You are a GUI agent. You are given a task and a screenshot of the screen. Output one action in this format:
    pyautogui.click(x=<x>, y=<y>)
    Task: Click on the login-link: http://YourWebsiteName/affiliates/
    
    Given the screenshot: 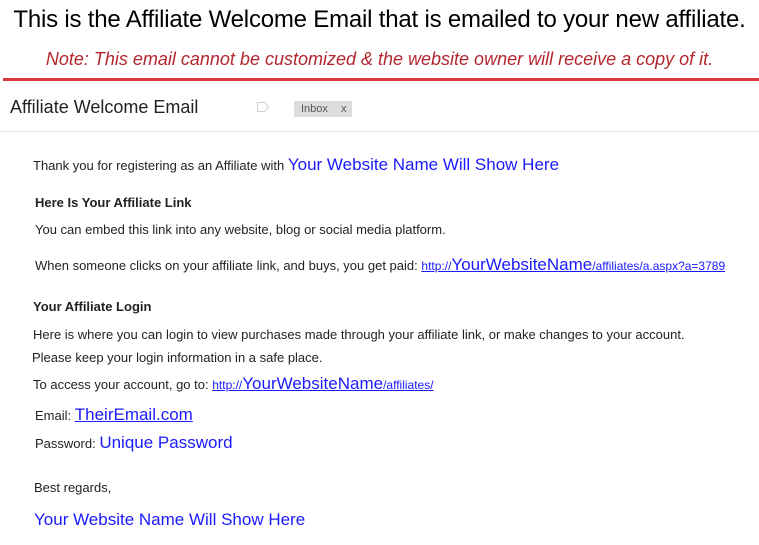 What is the action you would take?
    pyautogui.click(x=322, y=383)
    